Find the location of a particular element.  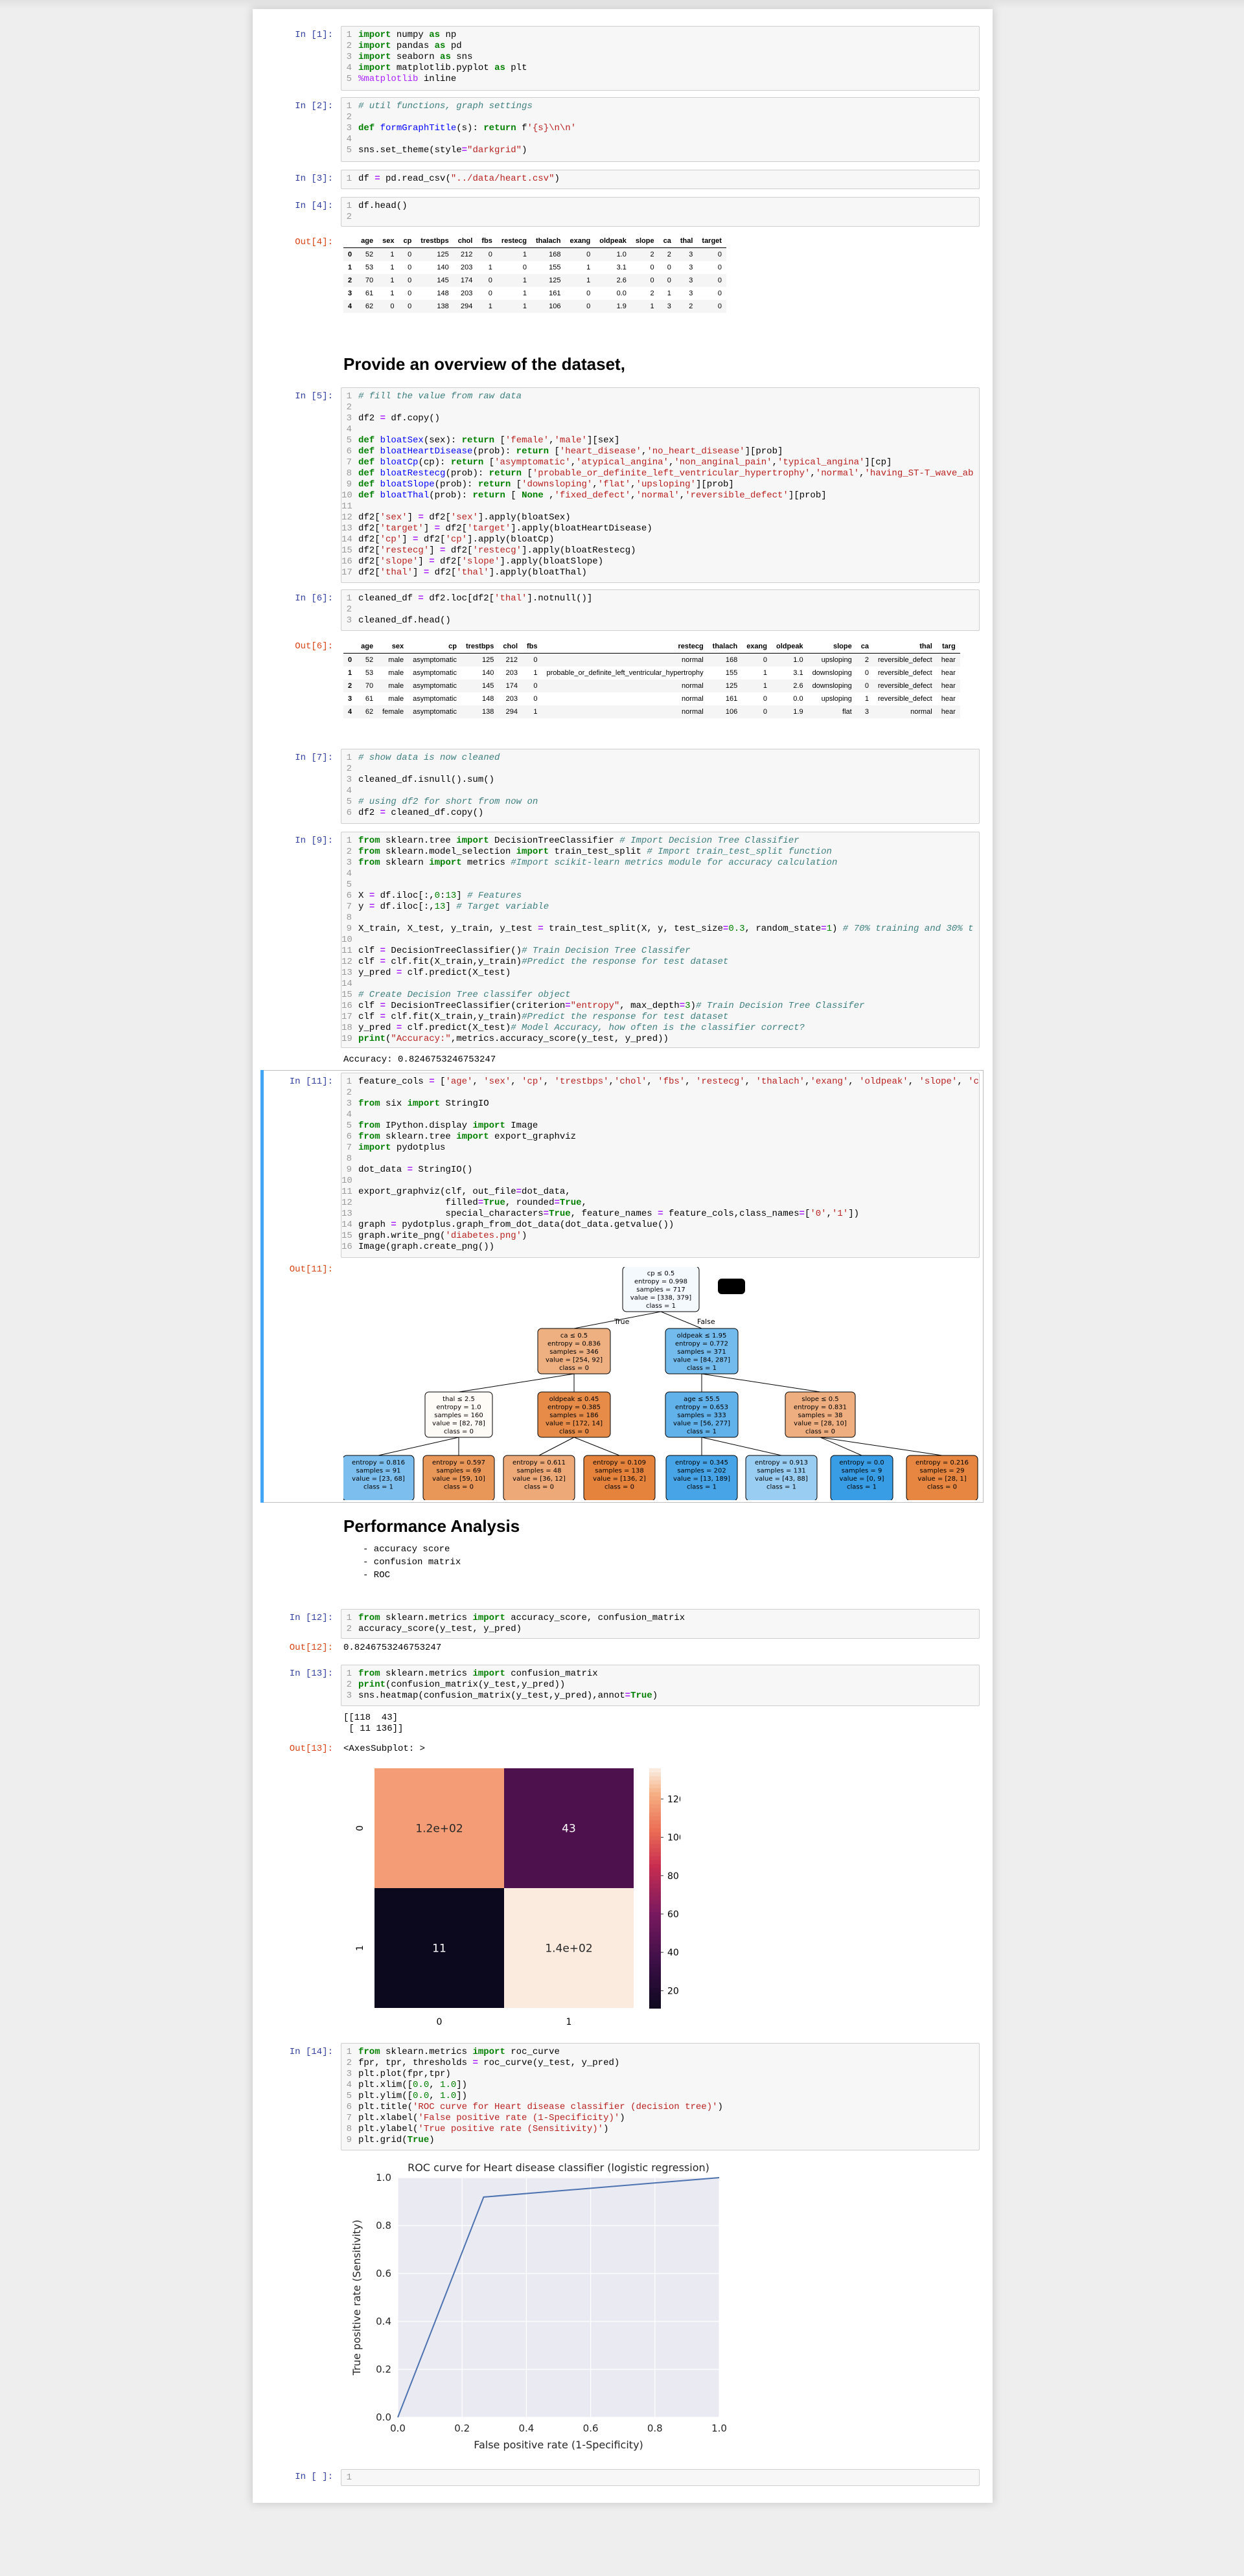

code-line: 3 from six import StringIO is located at coordinates (660, 1104).